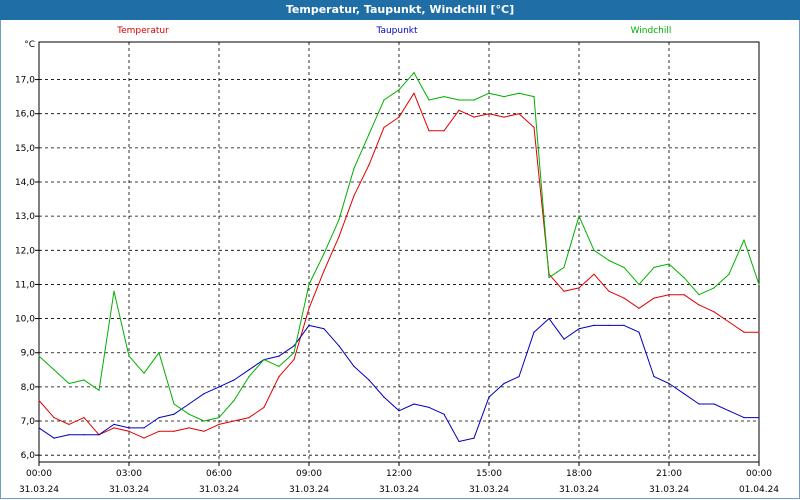  What do you see at coordinates (25, 217) in the screenshot?
I see `y-tick-label: 13,0` at bounding box center [25, 217].